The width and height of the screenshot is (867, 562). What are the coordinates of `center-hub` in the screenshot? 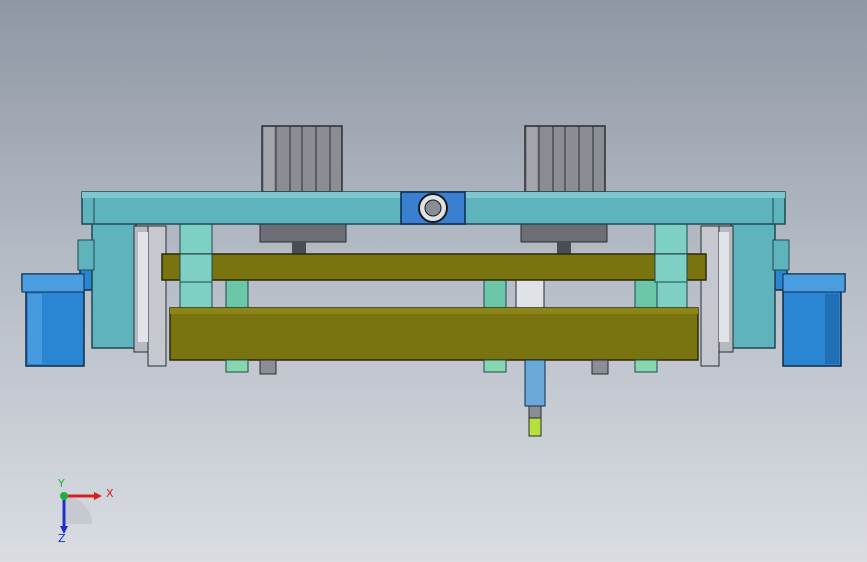 It's located at (433, 208).